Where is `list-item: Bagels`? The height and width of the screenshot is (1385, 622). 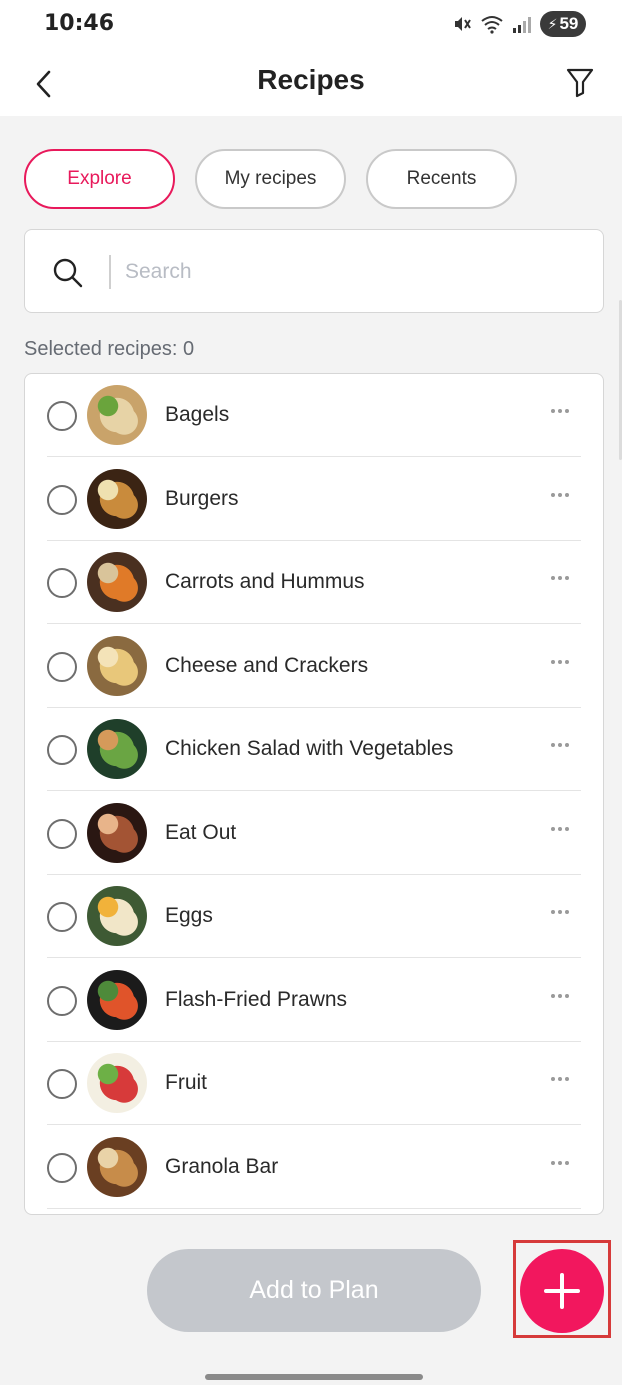 list-item: Bagels is located at coordinates (314, 415).